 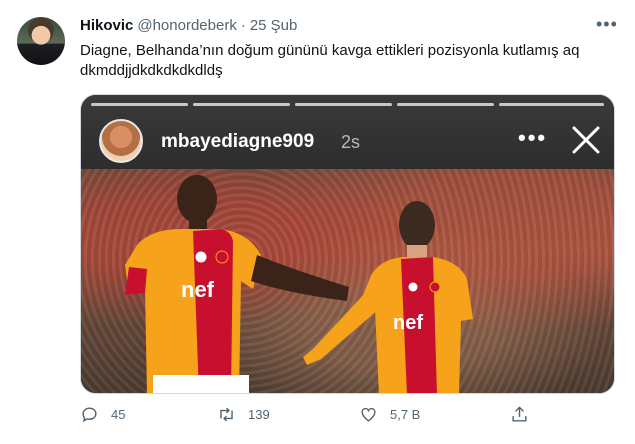 I want to click on reply-button: 45, so click(x=102, y=414).